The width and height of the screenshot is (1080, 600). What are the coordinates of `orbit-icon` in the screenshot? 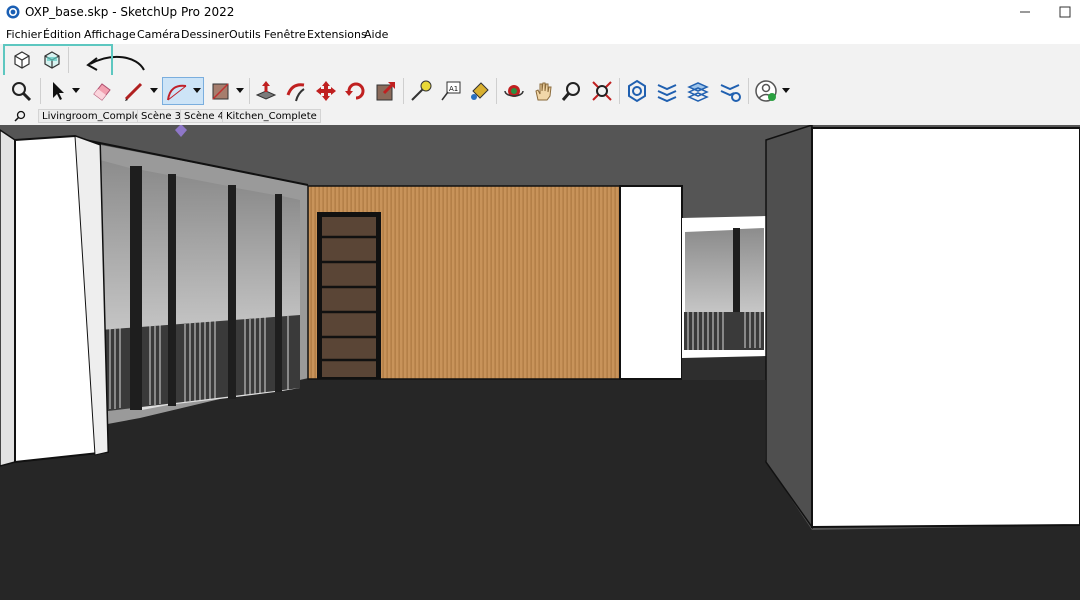 It's located at (514, 91).